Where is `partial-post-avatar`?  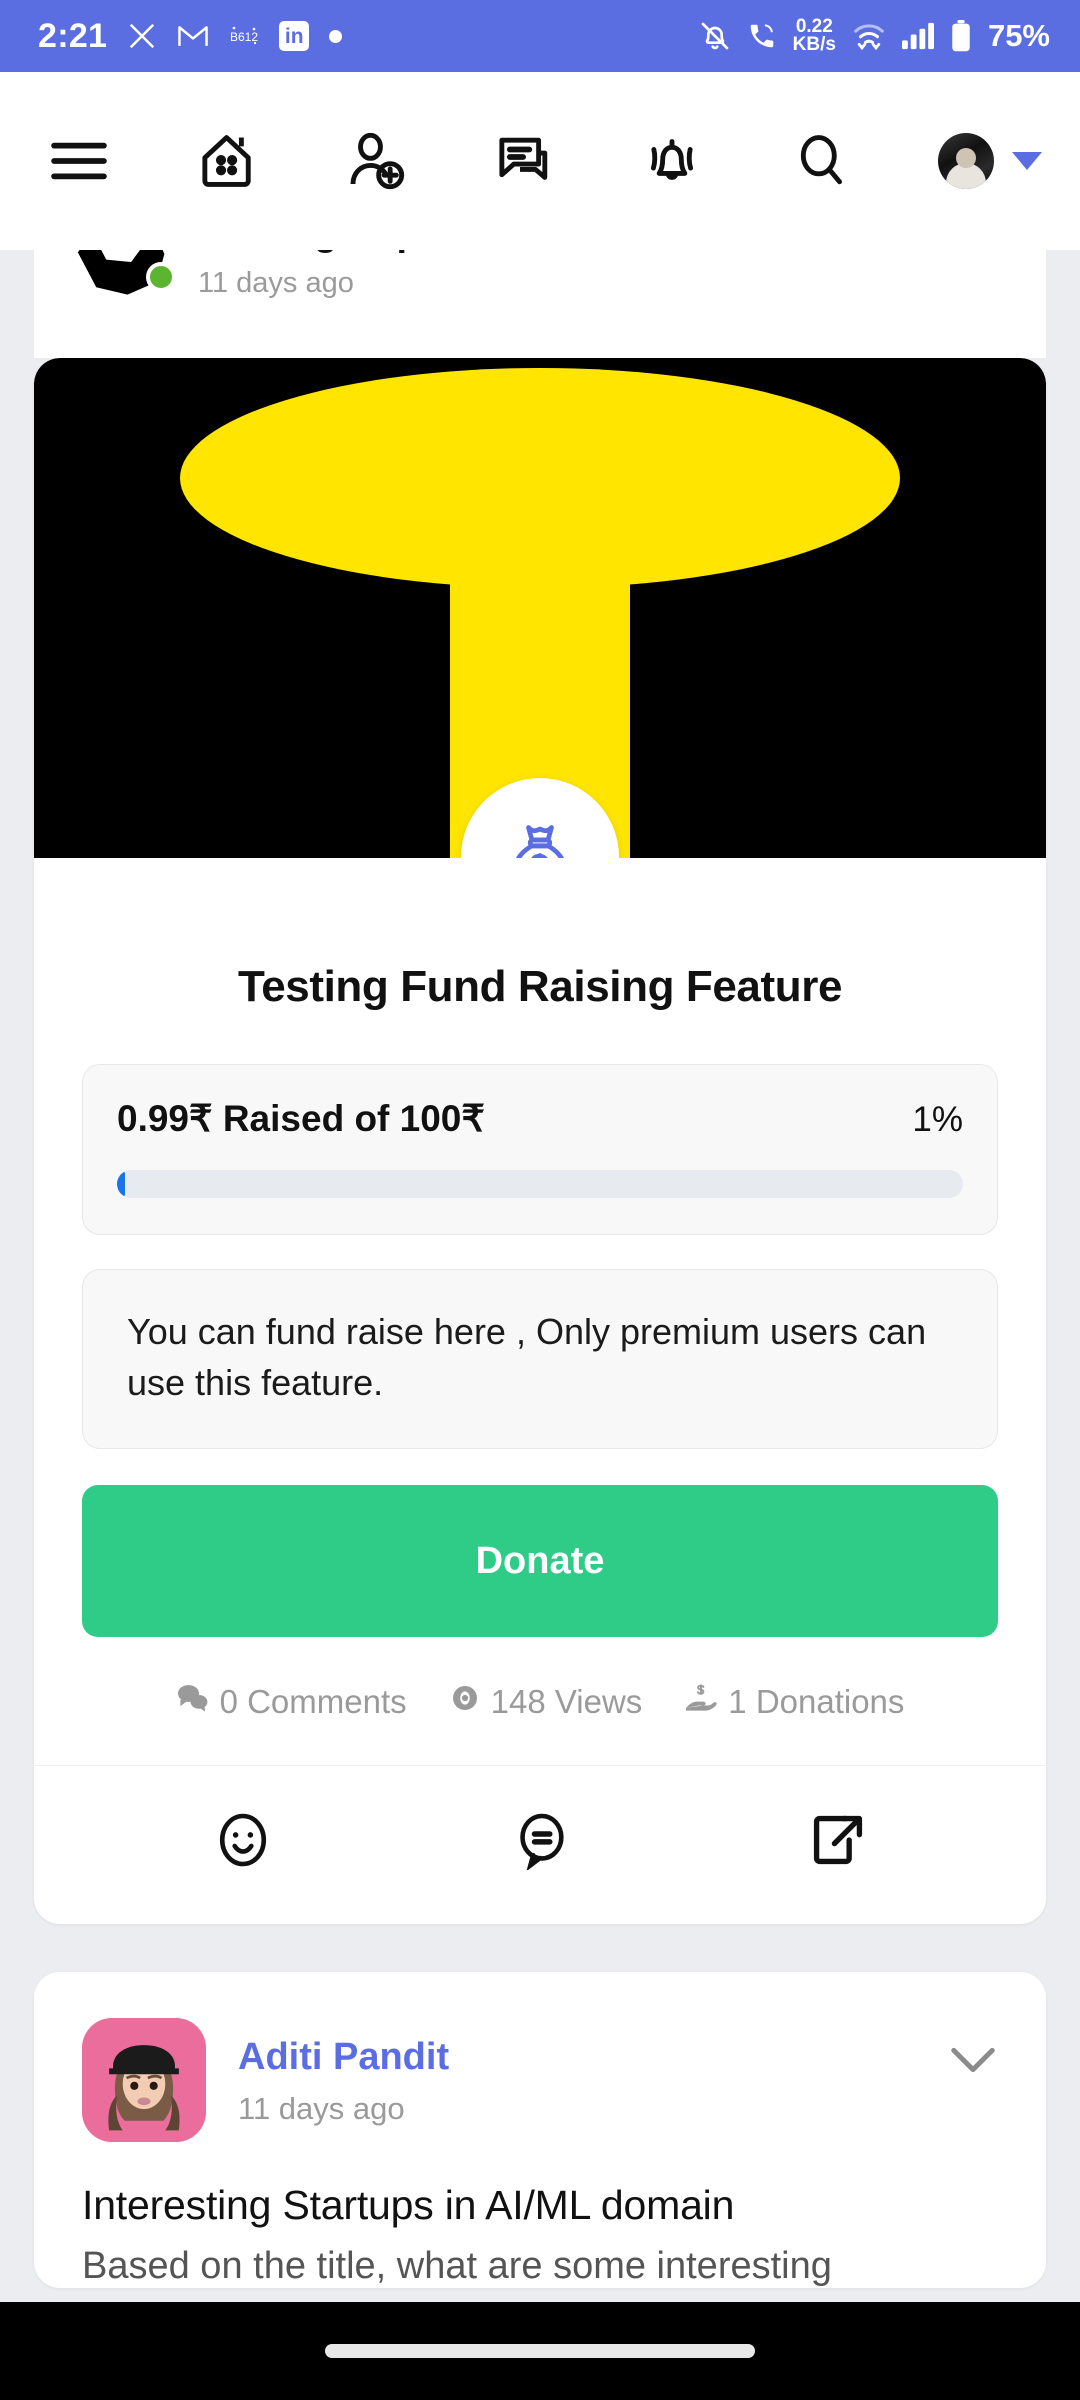 partial-post-avatar is located at coordinates (124, 278).